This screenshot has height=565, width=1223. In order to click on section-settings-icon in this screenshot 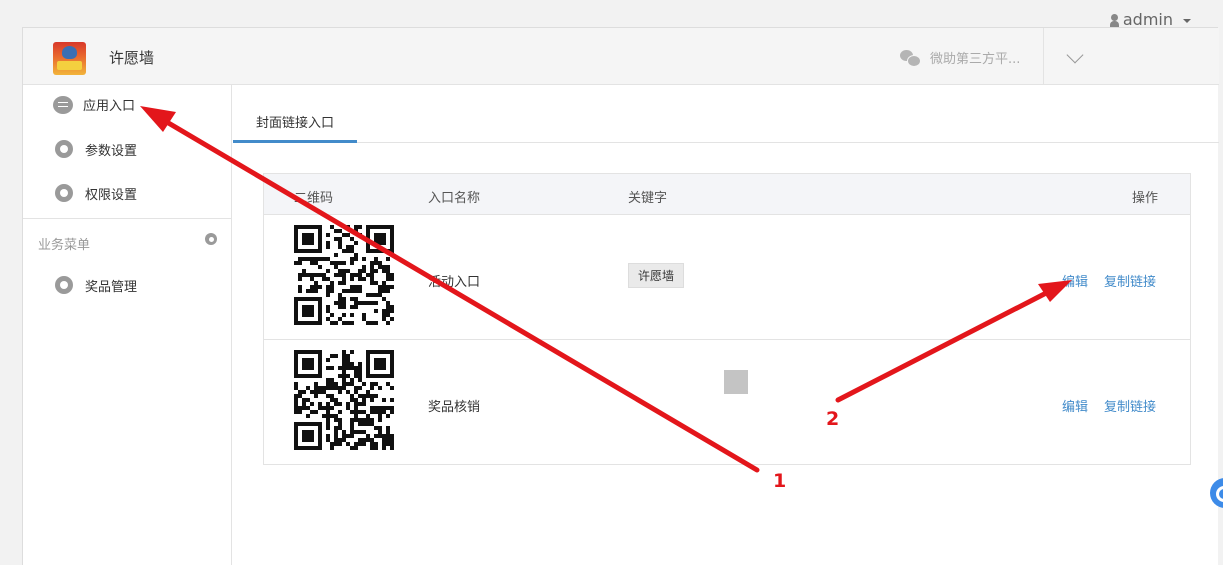, I will do `click(211, 239)`.